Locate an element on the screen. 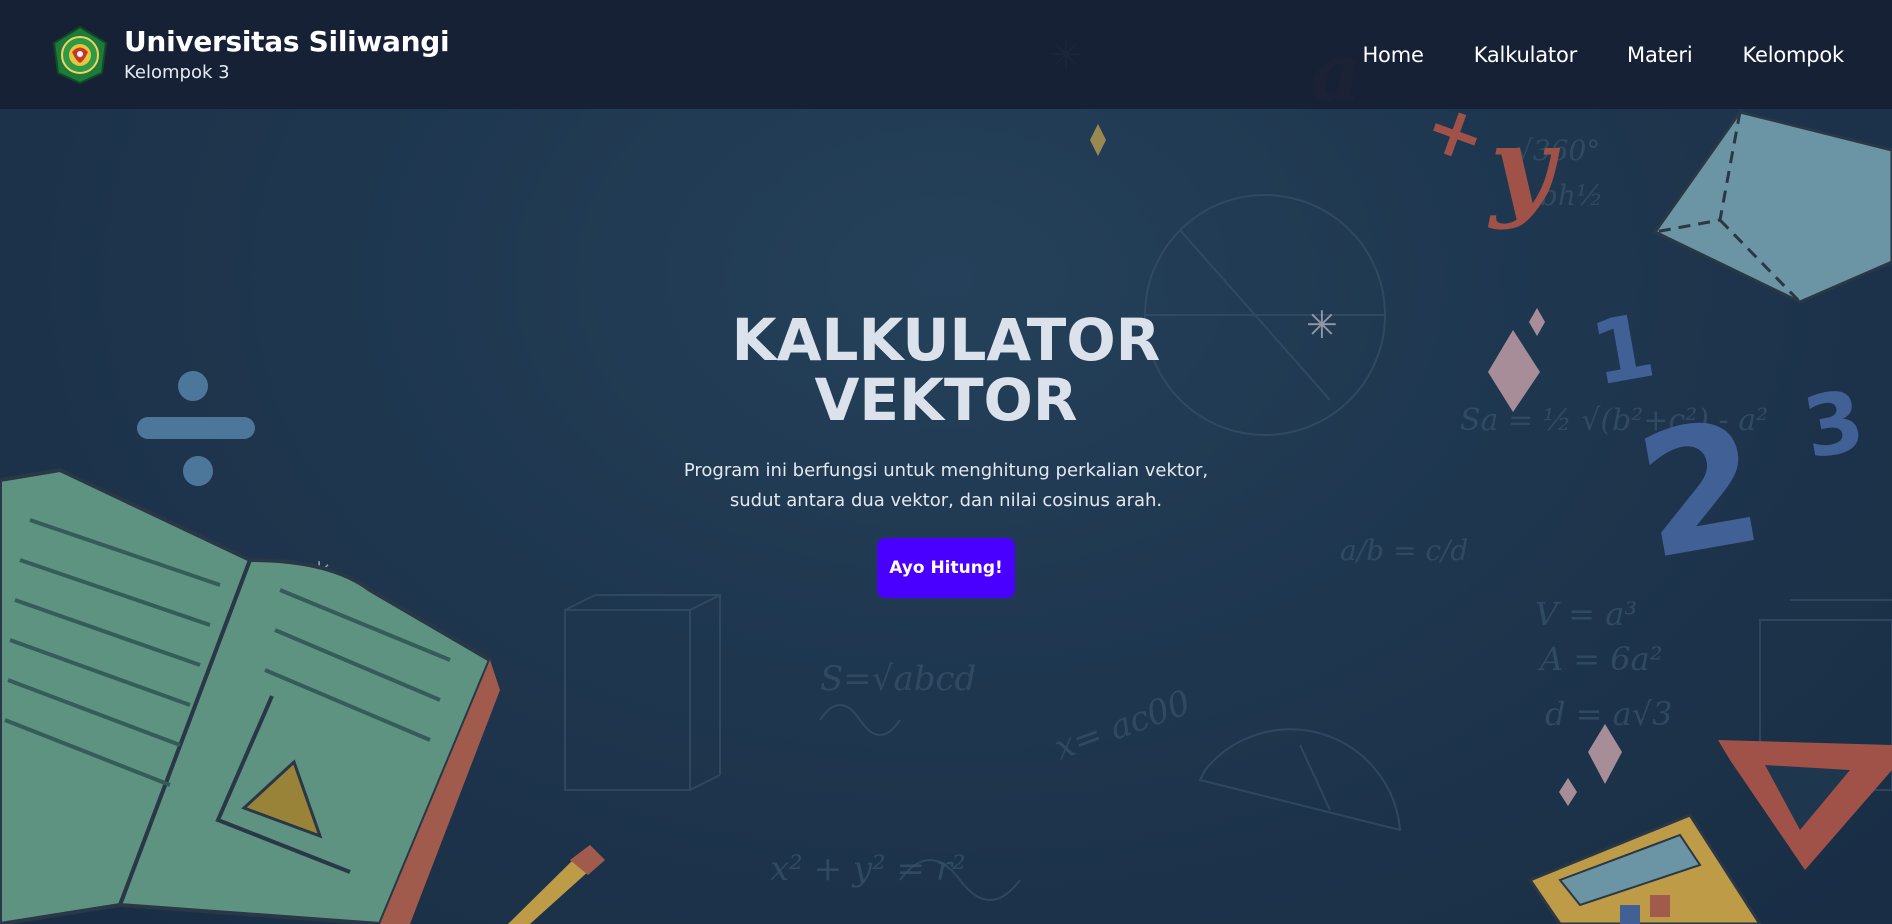 Image resolution: width=1892 pixels, height=924 pixels. hero-title: KALKULATOR VEKTOR is located at coordinates (946, 370).